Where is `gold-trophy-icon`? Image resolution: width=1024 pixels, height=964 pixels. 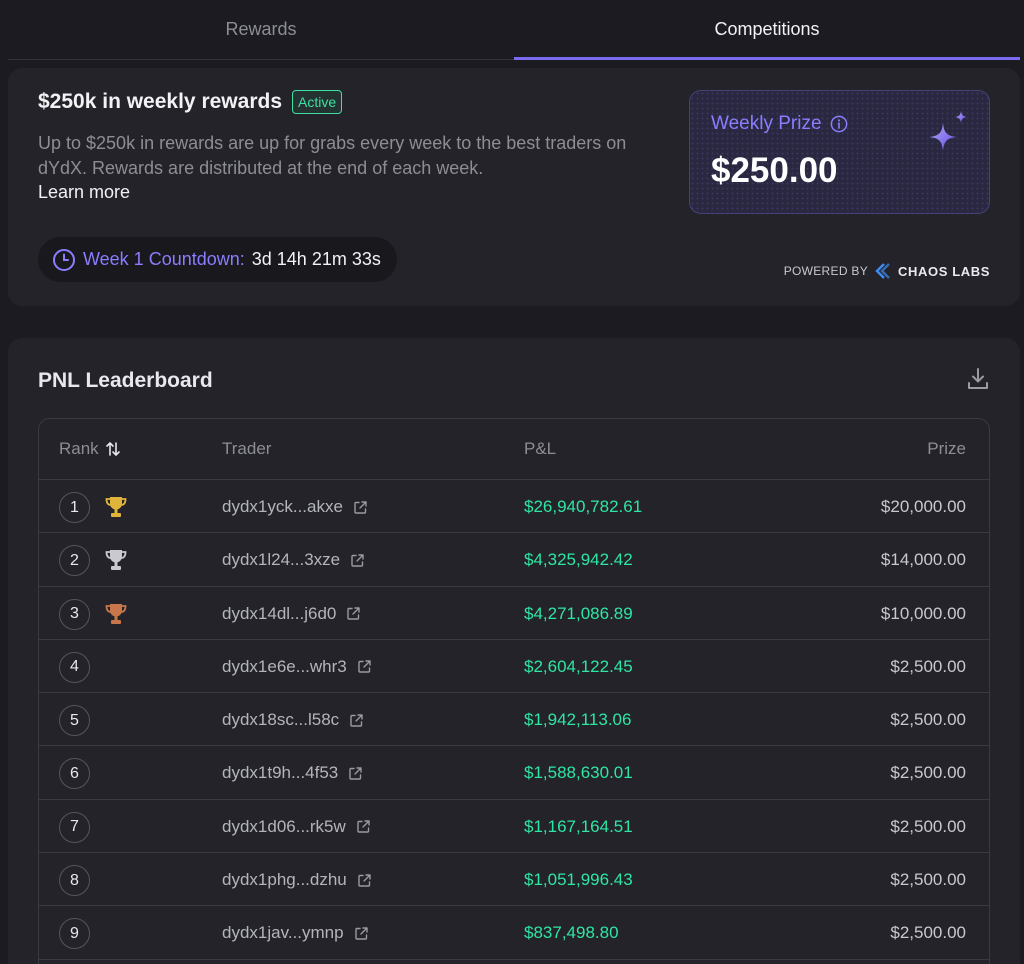 gold-trophy-icon is located at coordinates (116, 507).